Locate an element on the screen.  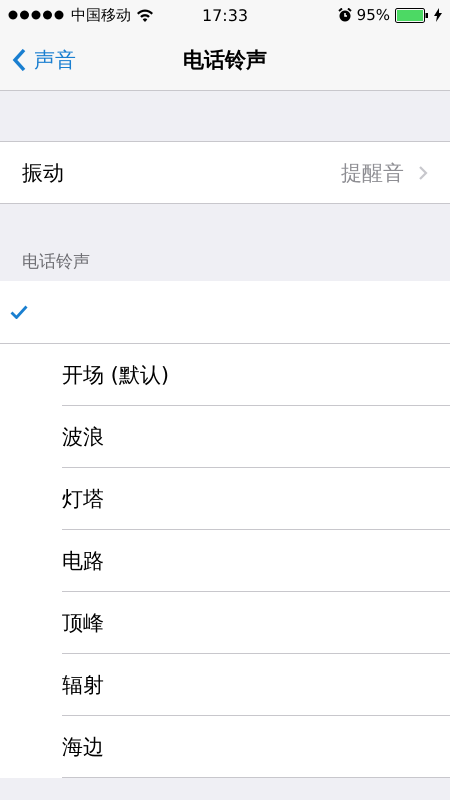
chevron-icon is located at coordinates (423, 172).